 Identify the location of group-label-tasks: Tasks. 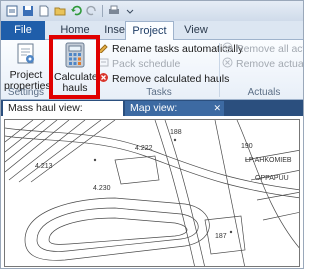
(159, 92).